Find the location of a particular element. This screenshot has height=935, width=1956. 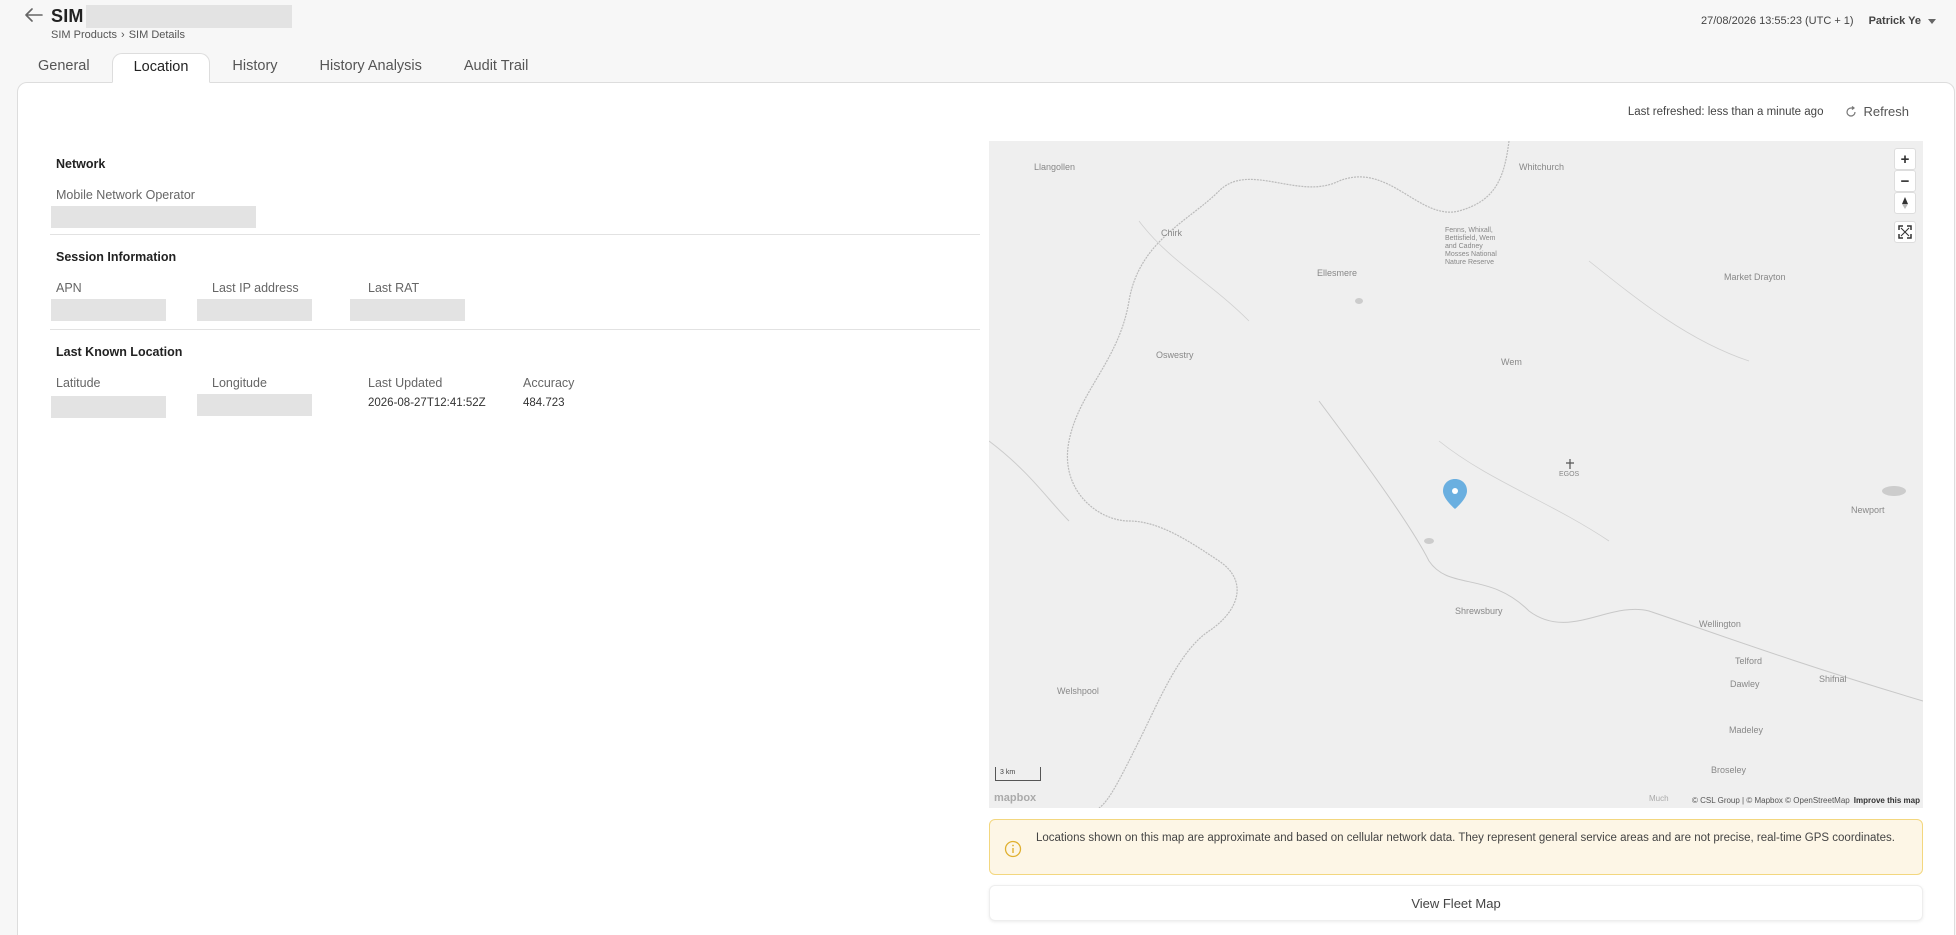

title-row: SIM is located at coordinates (171, 16).